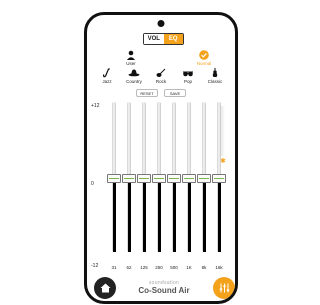 Image resolution: width=320 pixels, height=305 pixels. Describe the element at coordinates (107, 81) in the screenshot. I see `preset-jazz-label: Jazz` at that location.